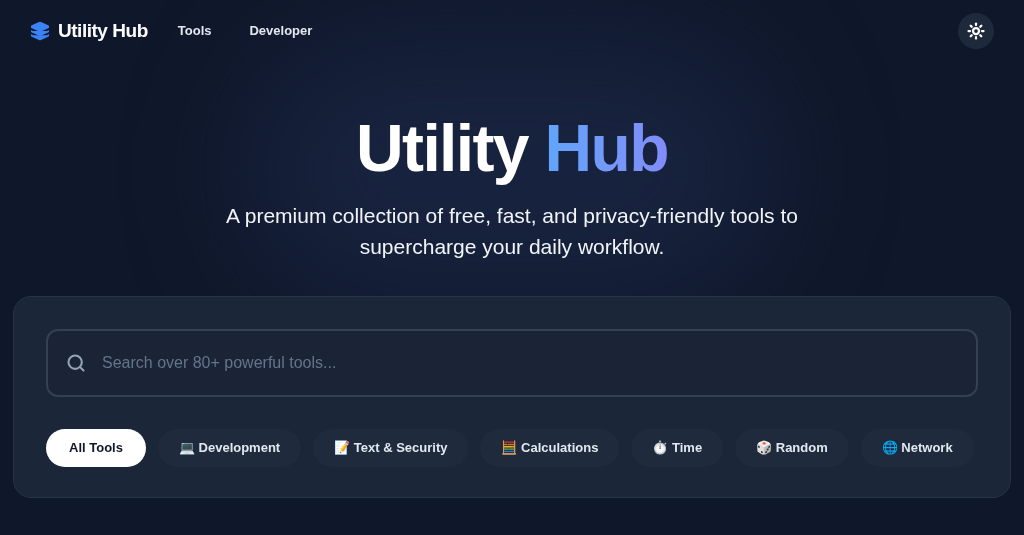 Image resolution: width=1024 pixels, height=535 pixels. What do you see at coordinates (103, 31) in the screenshot?
I see `brand-name: Utility Hub` at bounding box center [103, 31].